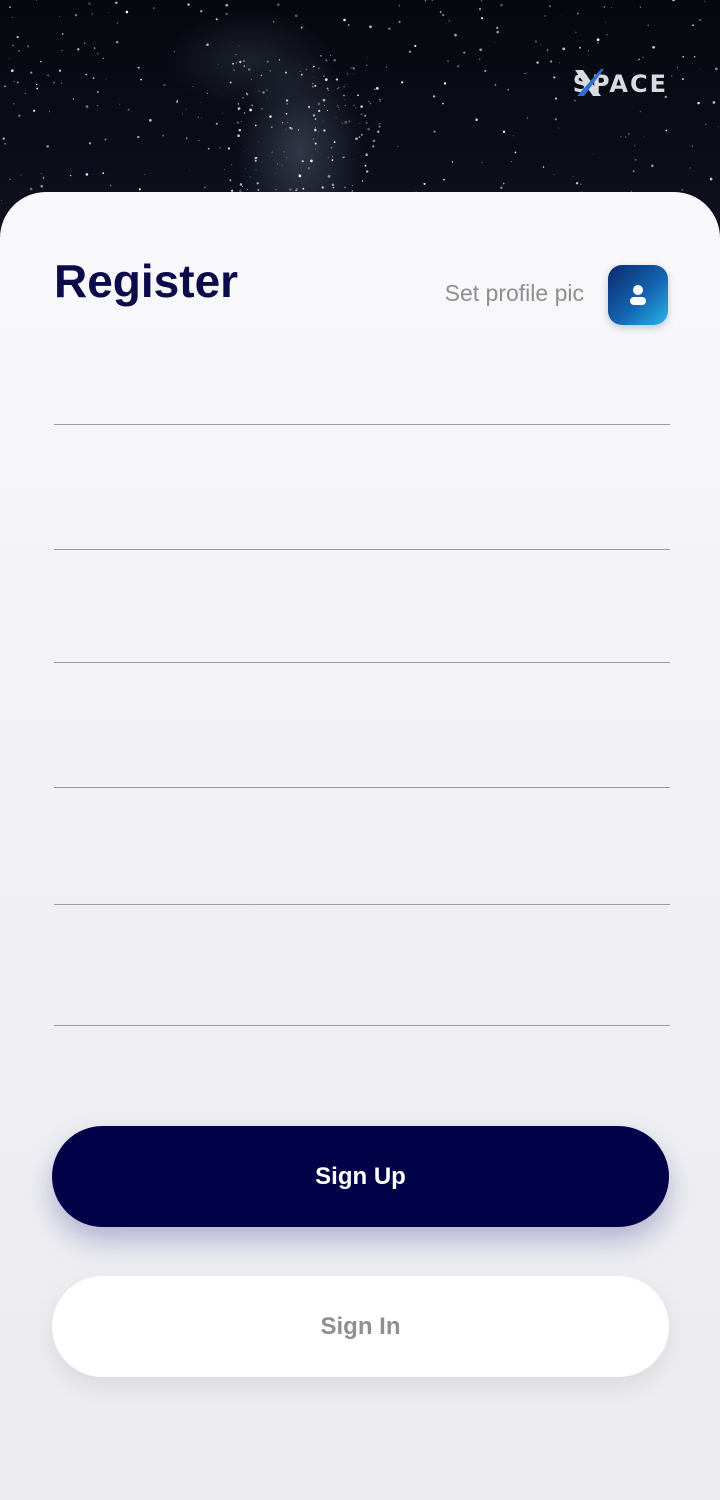  What do you see at coordinates (360, 1176) in the screenshot?
I see `sign-up-button: Sign Up` at bounding box center [360, 1176].